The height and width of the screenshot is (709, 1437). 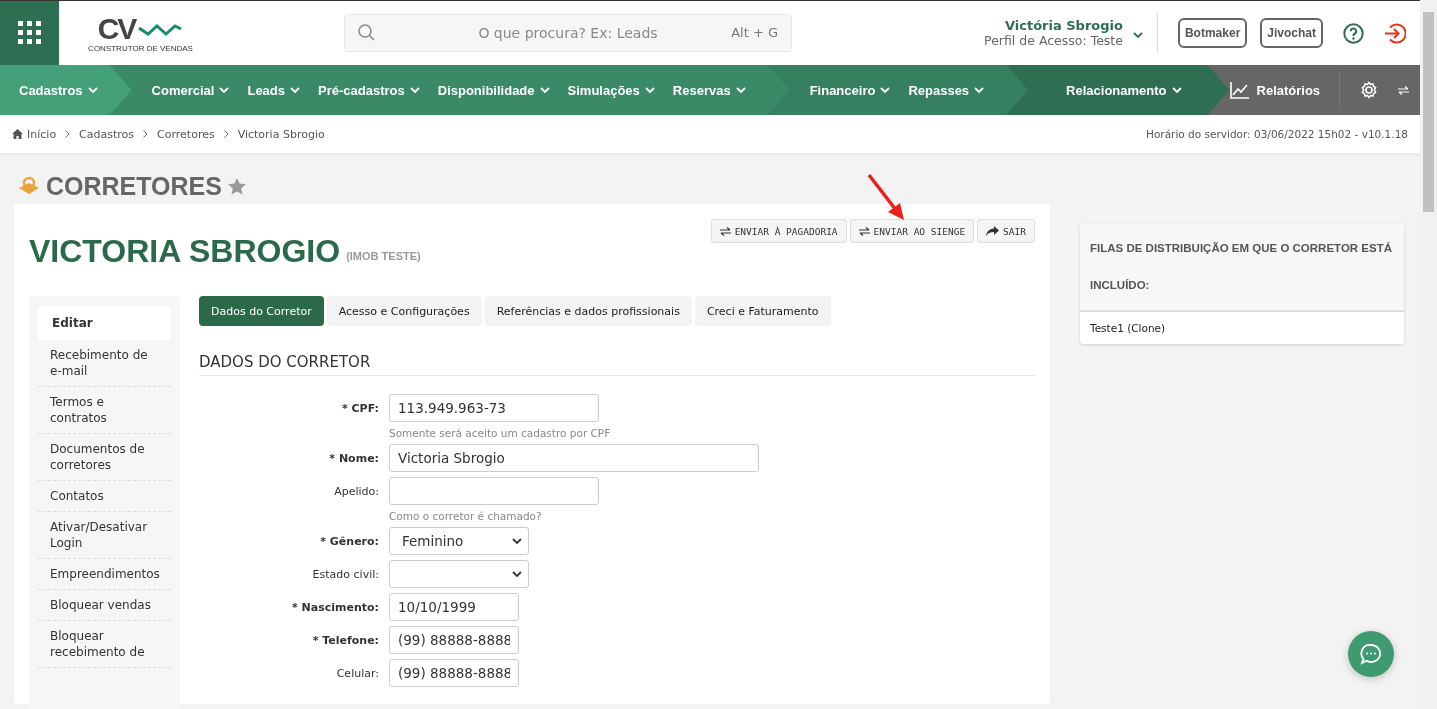 What do you see at coordinates (1128, 328) in the screenshot?
I see `panel-item: Teste1 (Clone)` at bounding box center [1128, 328].